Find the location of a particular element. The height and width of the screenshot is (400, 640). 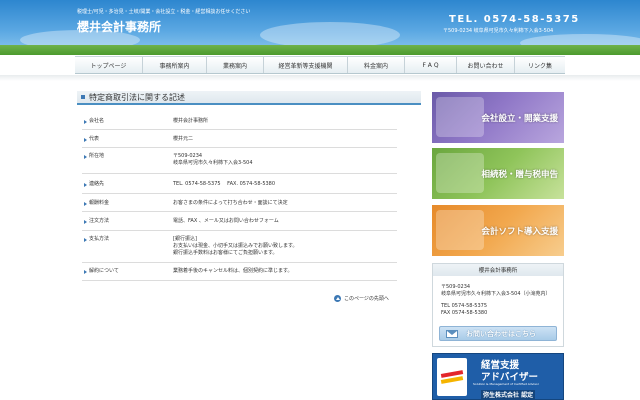

banner-startup-support: 会社設立・開業支援 is located at coordinates (498, 117).